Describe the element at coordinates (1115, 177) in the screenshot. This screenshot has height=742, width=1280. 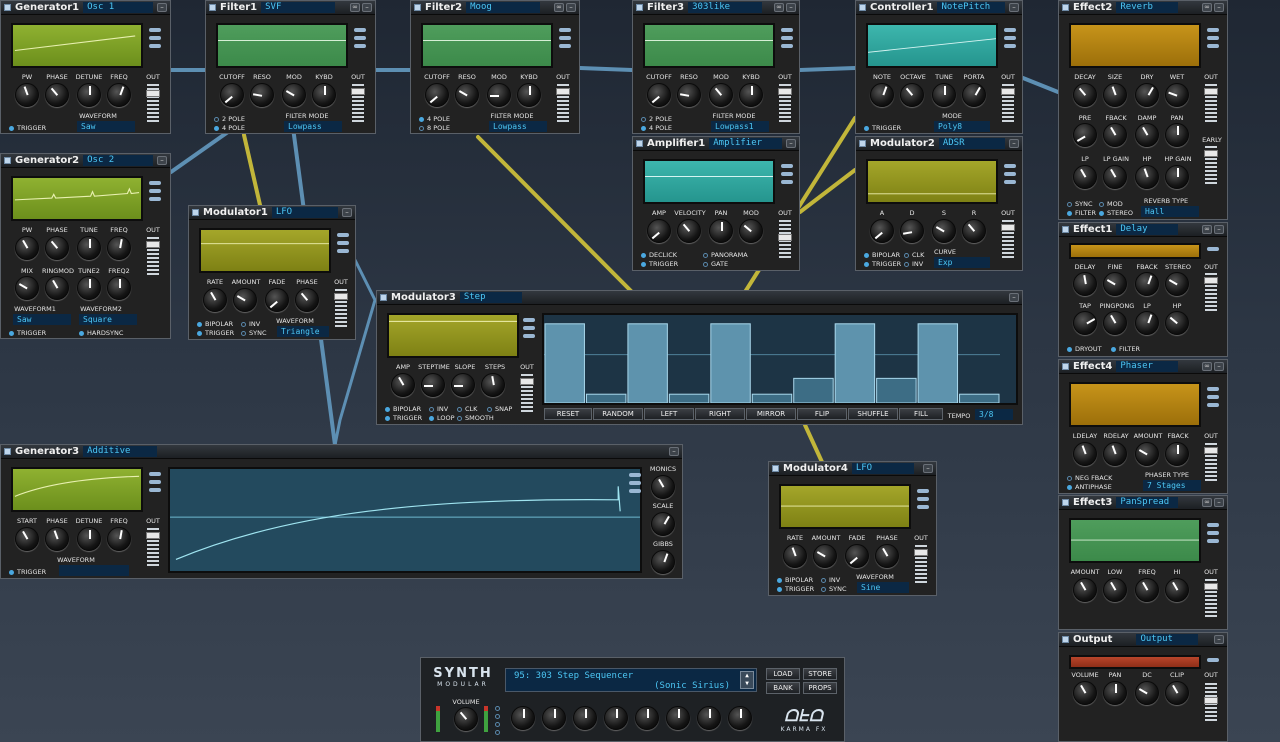
I see `lp-gain-knob` at that location.